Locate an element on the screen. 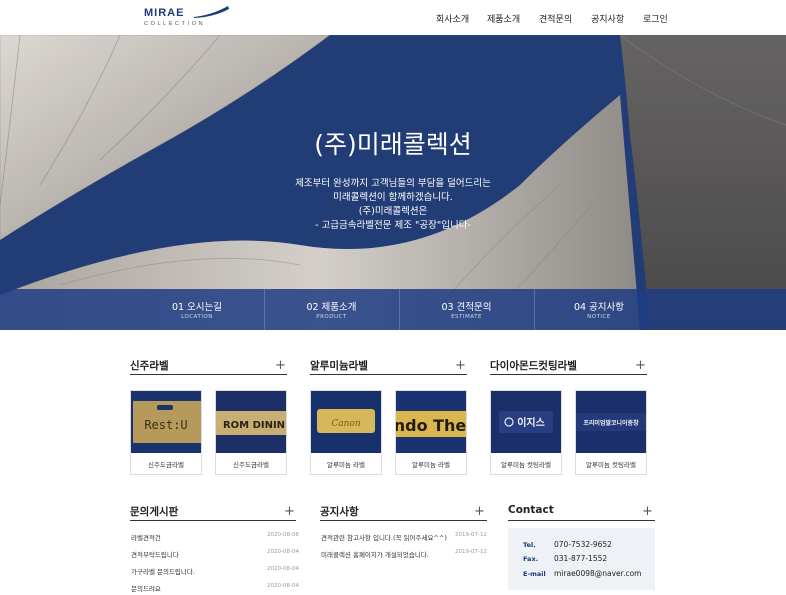  diamond-label-image: 프리미엄발코니이중창 is located at coordinates (611, 422).